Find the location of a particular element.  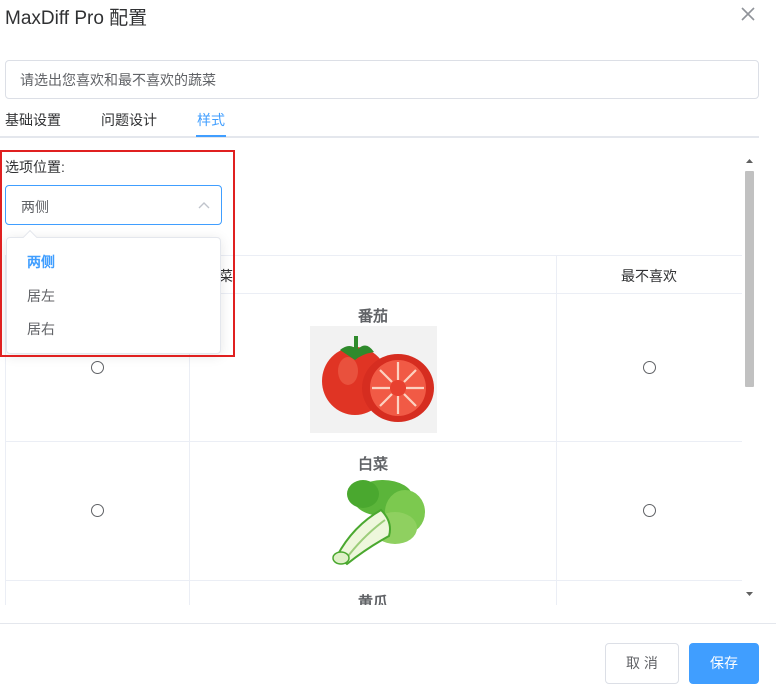

chevron-up-icon is located at coordinates (204, 206).